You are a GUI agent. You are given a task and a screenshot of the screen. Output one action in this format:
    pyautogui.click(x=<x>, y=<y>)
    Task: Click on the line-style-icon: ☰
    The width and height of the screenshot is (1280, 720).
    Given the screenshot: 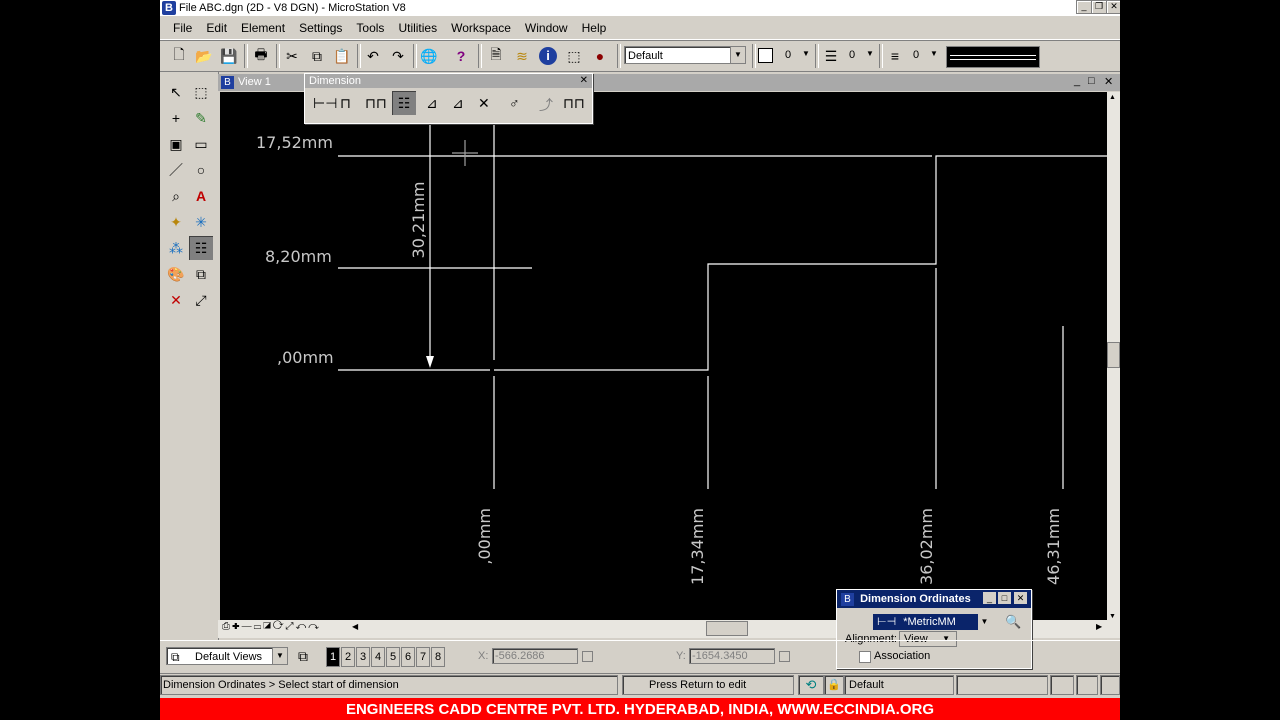 What is the action you would take?
    pyautogui.click(x=831, y=56)
    